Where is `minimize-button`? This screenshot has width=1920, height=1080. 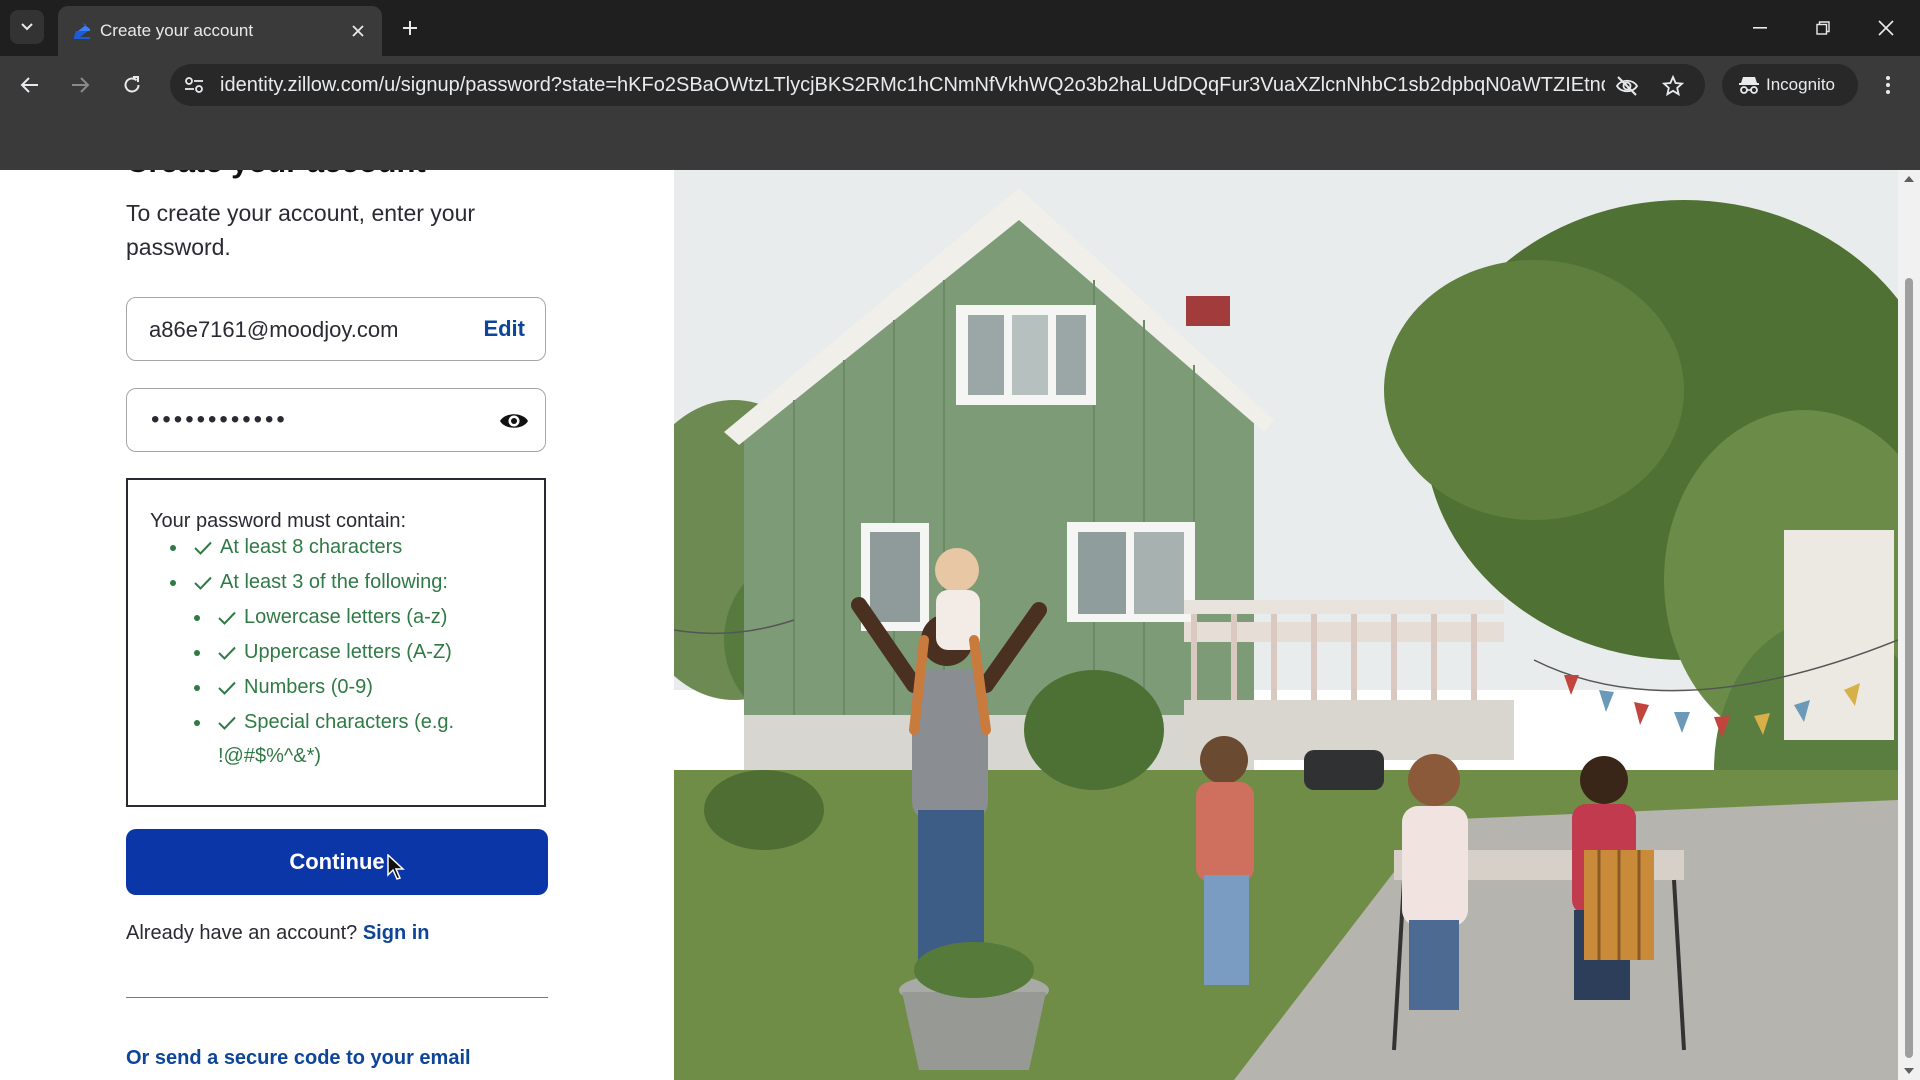
minimize-button is located at coordinates (1760, 28).